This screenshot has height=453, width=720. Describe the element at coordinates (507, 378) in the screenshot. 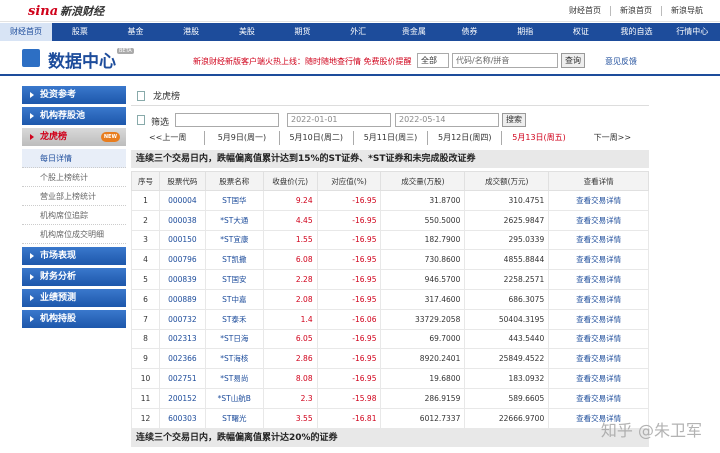

I see `cell-成交额(万元): 183.0932` at that location.